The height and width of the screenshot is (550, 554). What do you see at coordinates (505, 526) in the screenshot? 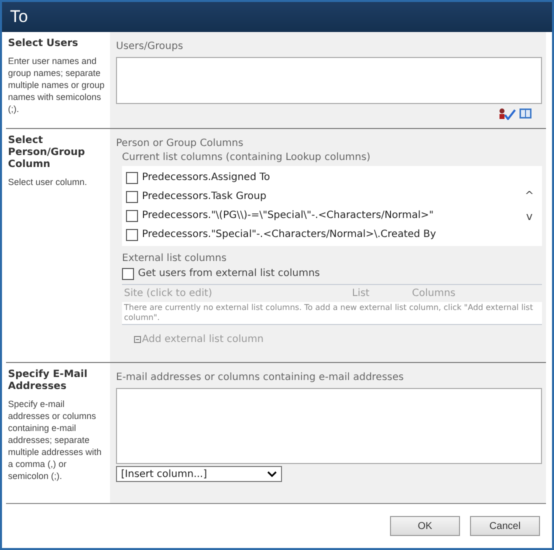
I see `dialog-button: Cancel` at bounding box center [505, 526].